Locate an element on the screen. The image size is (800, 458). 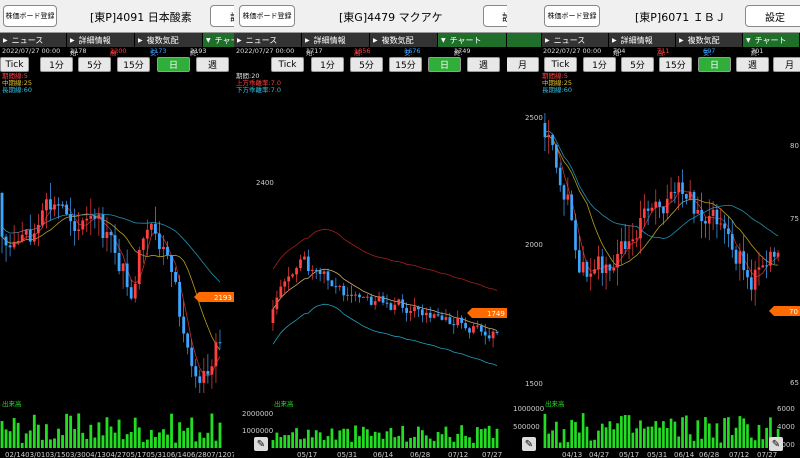
chevron-down-icon: ▼ is located at coordinates (208, 40).